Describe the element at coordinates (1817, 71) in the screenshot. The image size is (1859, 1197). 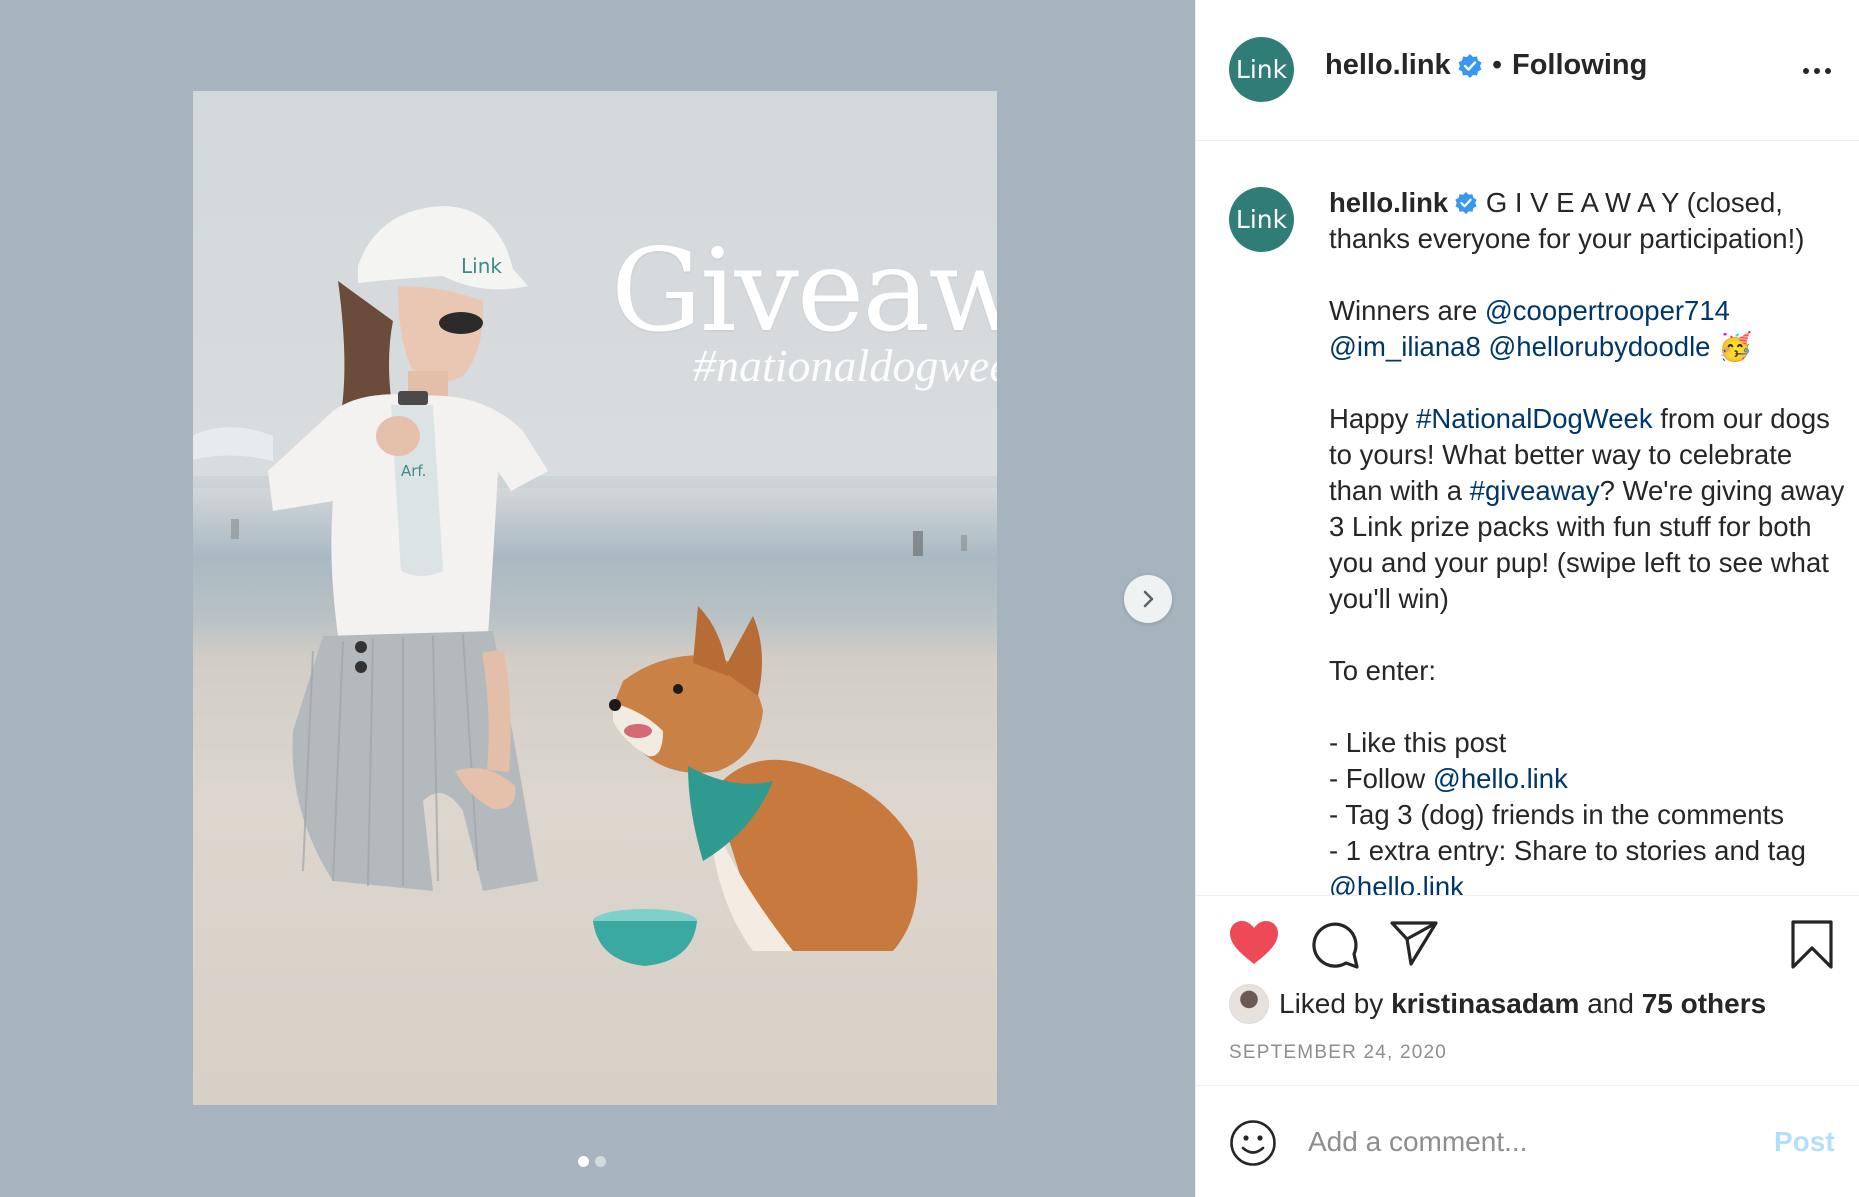
I see `more-options-button` at that location.